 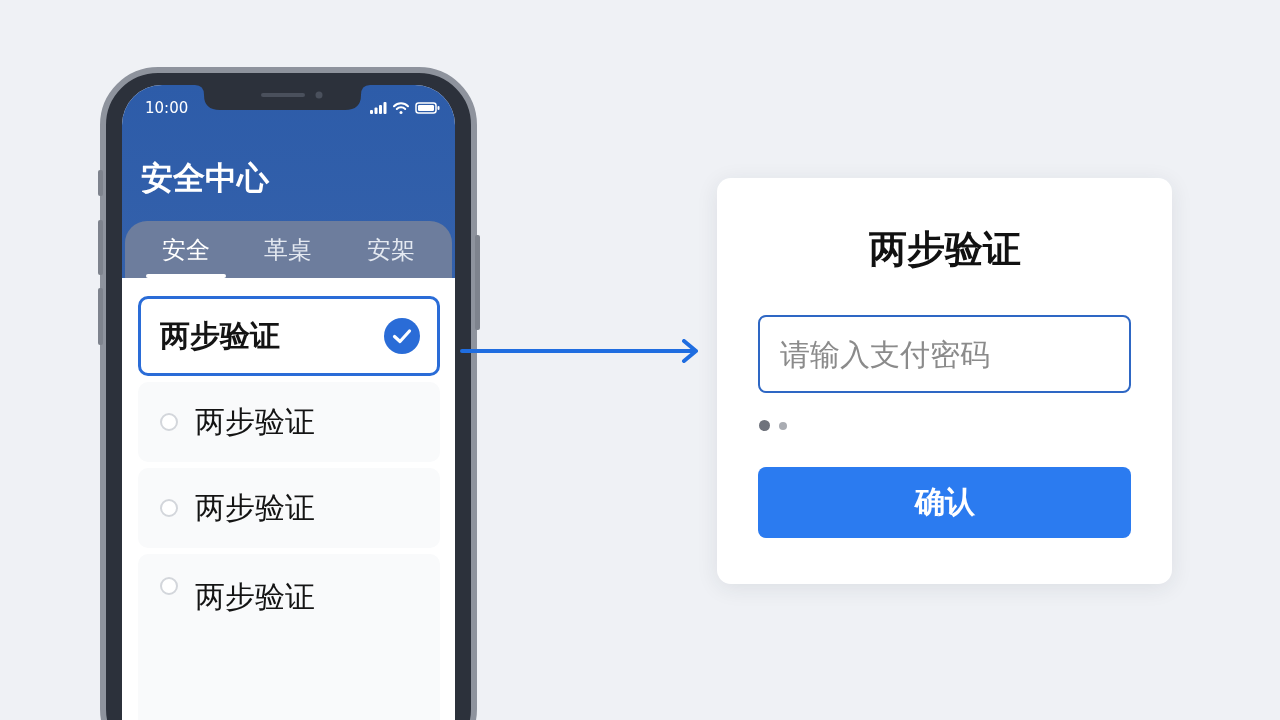 What do you see at coordinates (944, 249) in the screenshot?
I see `dialog-title: 两步验证` at bounding box center [944, 249].